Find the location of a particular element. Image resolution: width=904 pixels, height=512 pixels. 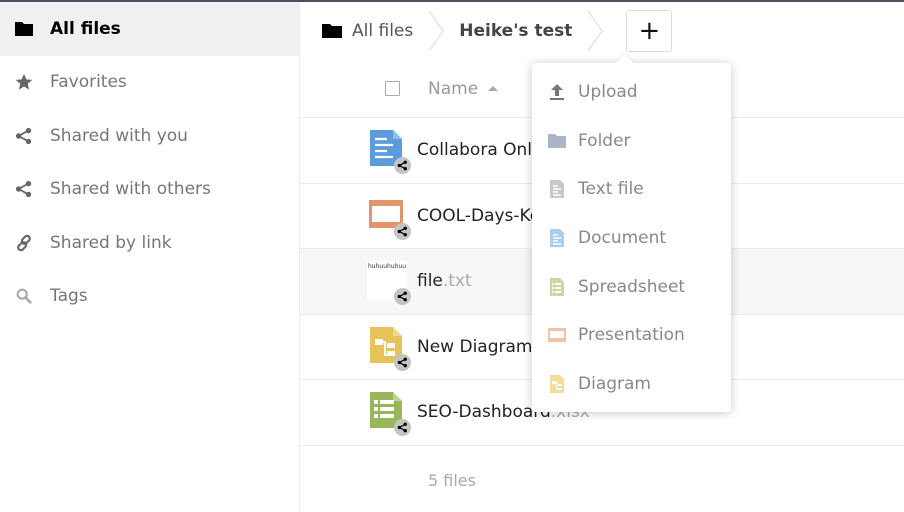

sidebar-item-label: Shared by link is located at coordinates (111, 242).